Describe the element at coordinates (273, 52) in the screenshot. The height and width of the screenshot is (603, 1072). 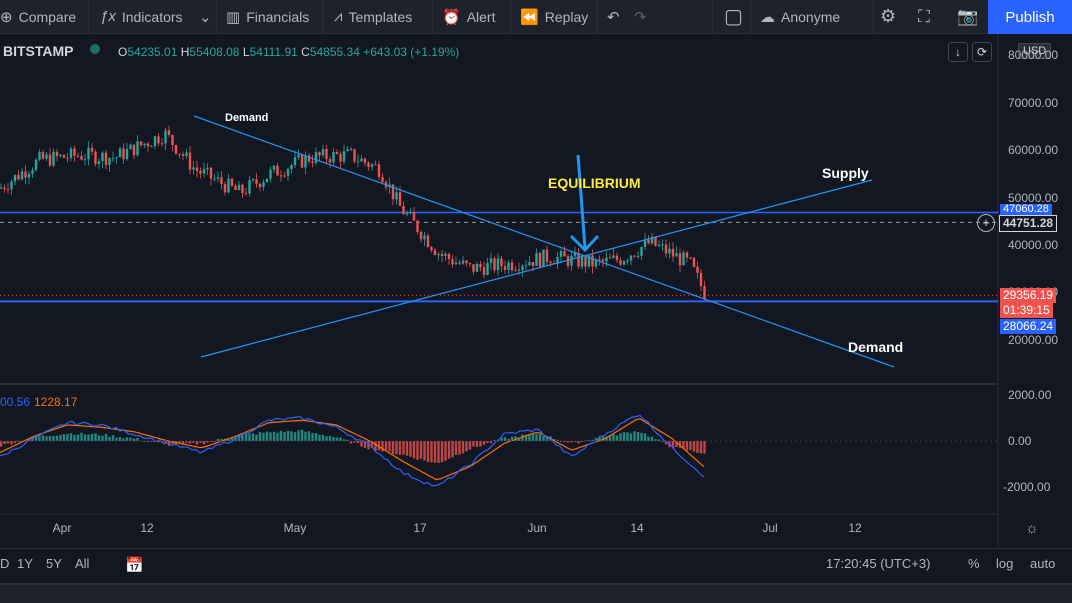
I see `low-value: 54111.91` at that location.